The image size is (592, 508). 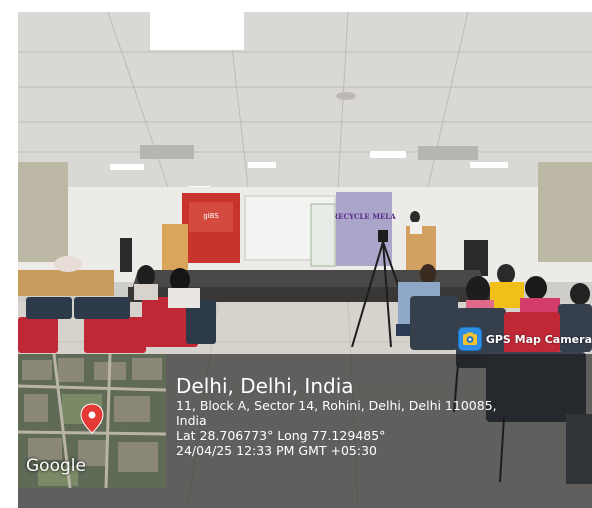 What do you see at coordinates (364, 216) in the screenshot?
I see `backdrop-banner-text: RECYCLE MELA` at bounding box center [364, 216].